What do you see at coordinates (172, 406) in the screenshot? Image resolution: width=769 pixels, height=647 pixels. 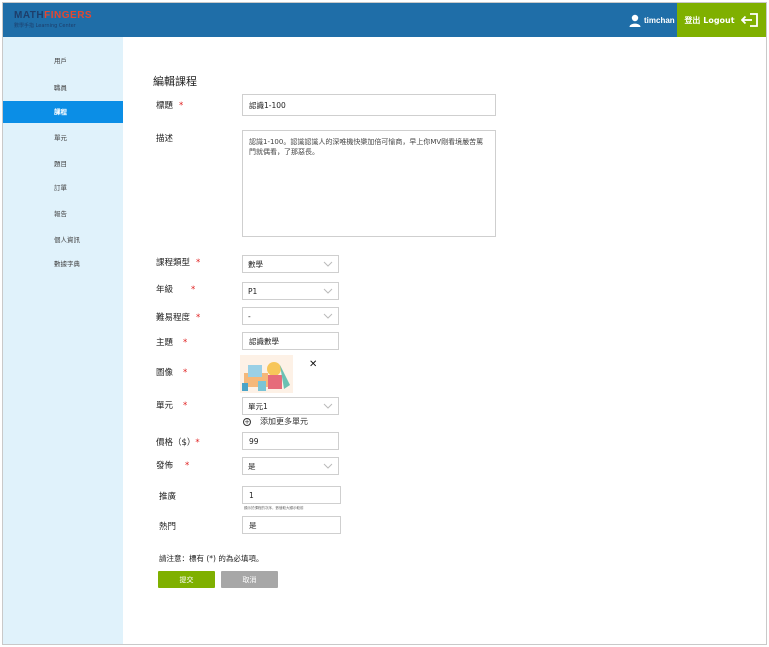 I see `unit-label: 單元 *` at bounding box center [172, 406].